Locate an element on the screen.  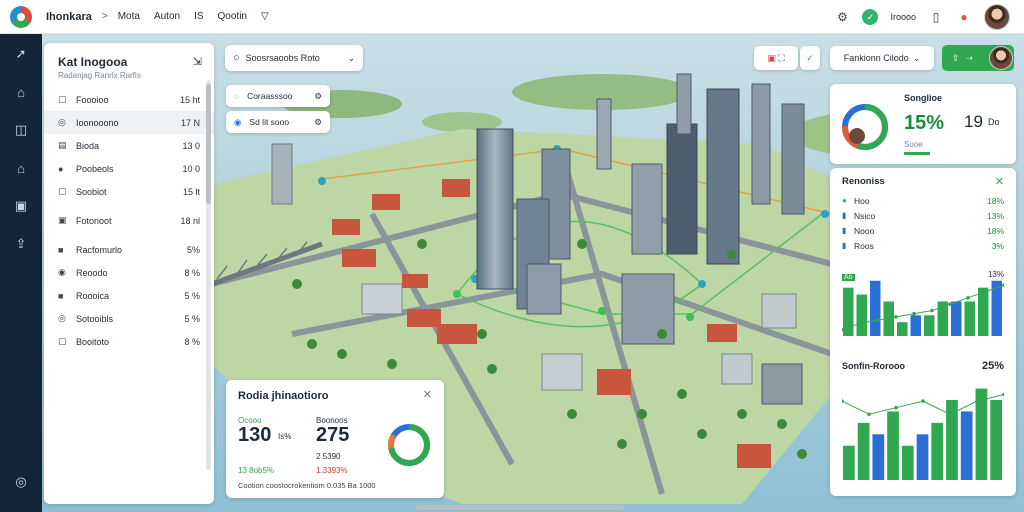
stats-side-unit: Do is located at coordinates (994, 122).